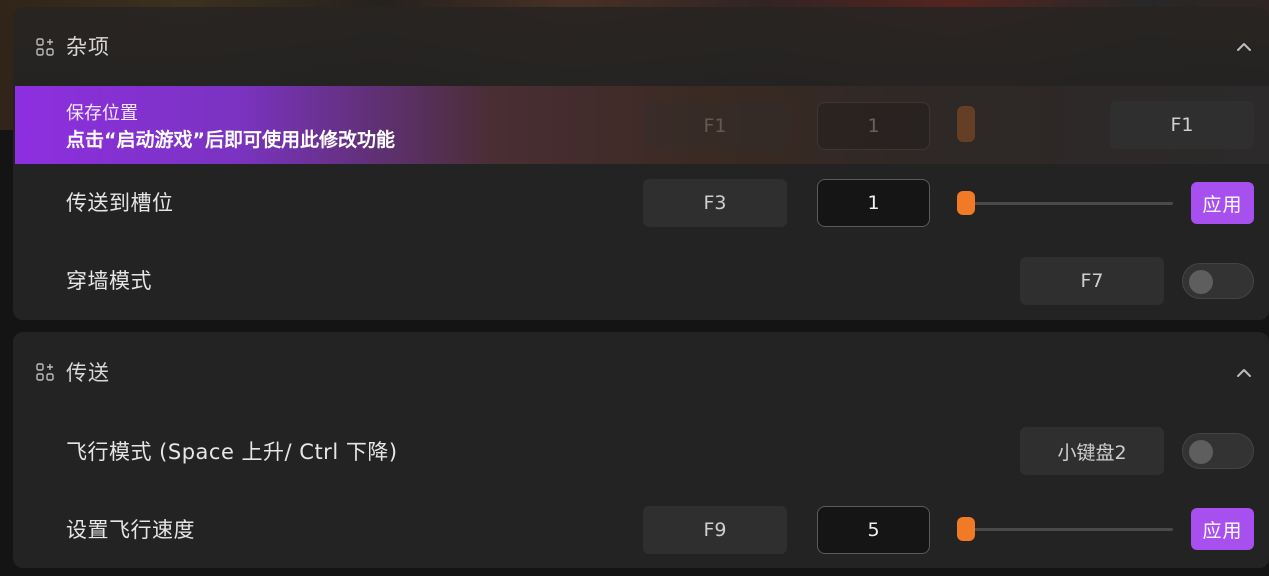 The width and height of the screenshot is (1269, 576). What do you see at coordinates (642, 125) in the screenshot?
I see `save-position-row: 保存位置 点击“启动游戏”后即可使用此修改功能 F1 1 F1` at bounding box center [642, 125].